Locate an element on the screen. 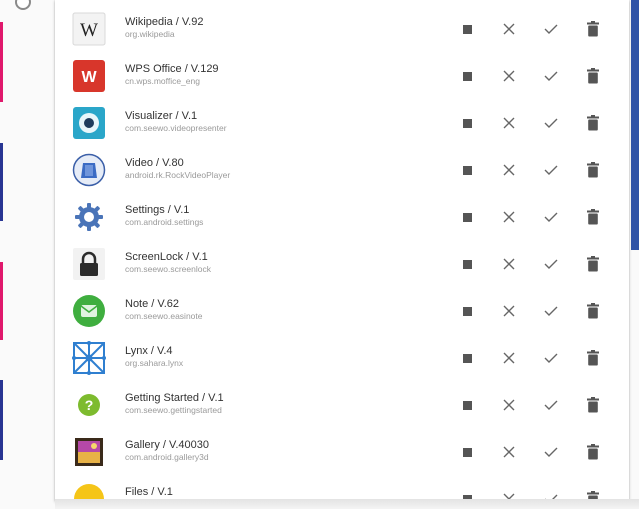  app-row-wps-office: W WPS Office / V.129 cn.wps.moffice_eng is located at coordinates (342, 76).